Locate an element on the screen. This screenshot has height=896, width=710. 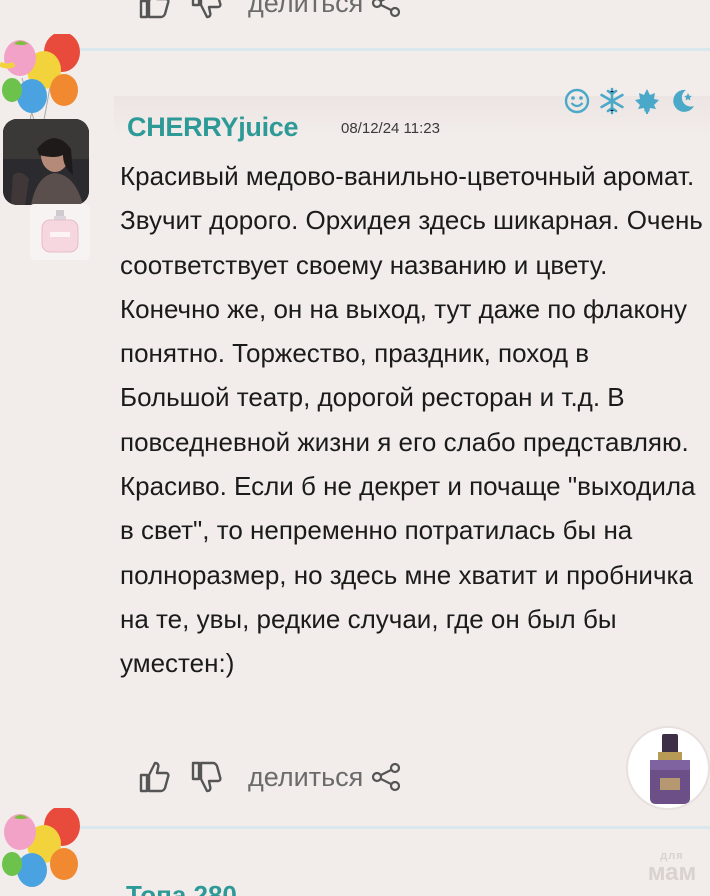
comment-author: CHERRYjuice is located at coordinates (213, 127).